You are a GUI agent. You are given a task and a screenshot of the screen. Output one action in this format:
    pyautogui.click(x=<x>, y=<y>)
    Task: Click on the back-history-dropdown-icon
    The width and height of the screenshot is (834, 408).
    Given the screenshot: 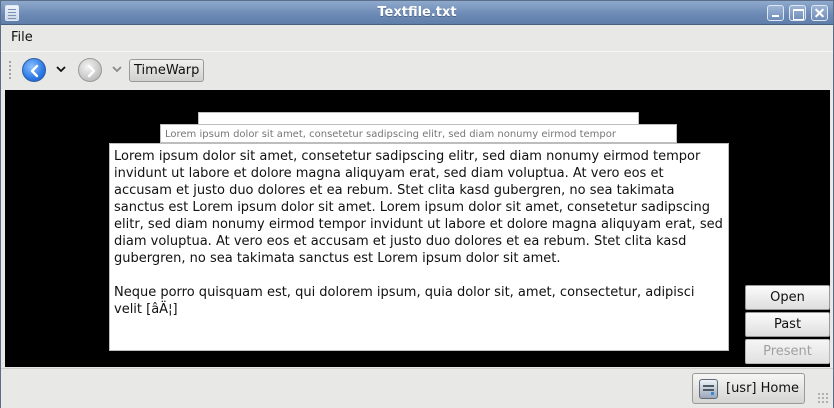 What is the action you would take?
    pyautogui.click(x=61, y=69)
    